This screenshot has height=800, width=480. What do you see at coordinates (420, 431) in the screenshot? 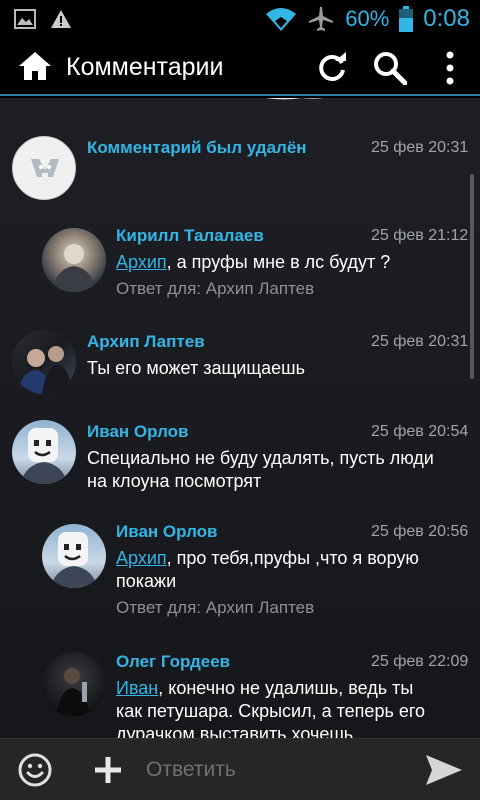
I see `comment-date: 25 фев 20:54` at bounding box center [420, 431].